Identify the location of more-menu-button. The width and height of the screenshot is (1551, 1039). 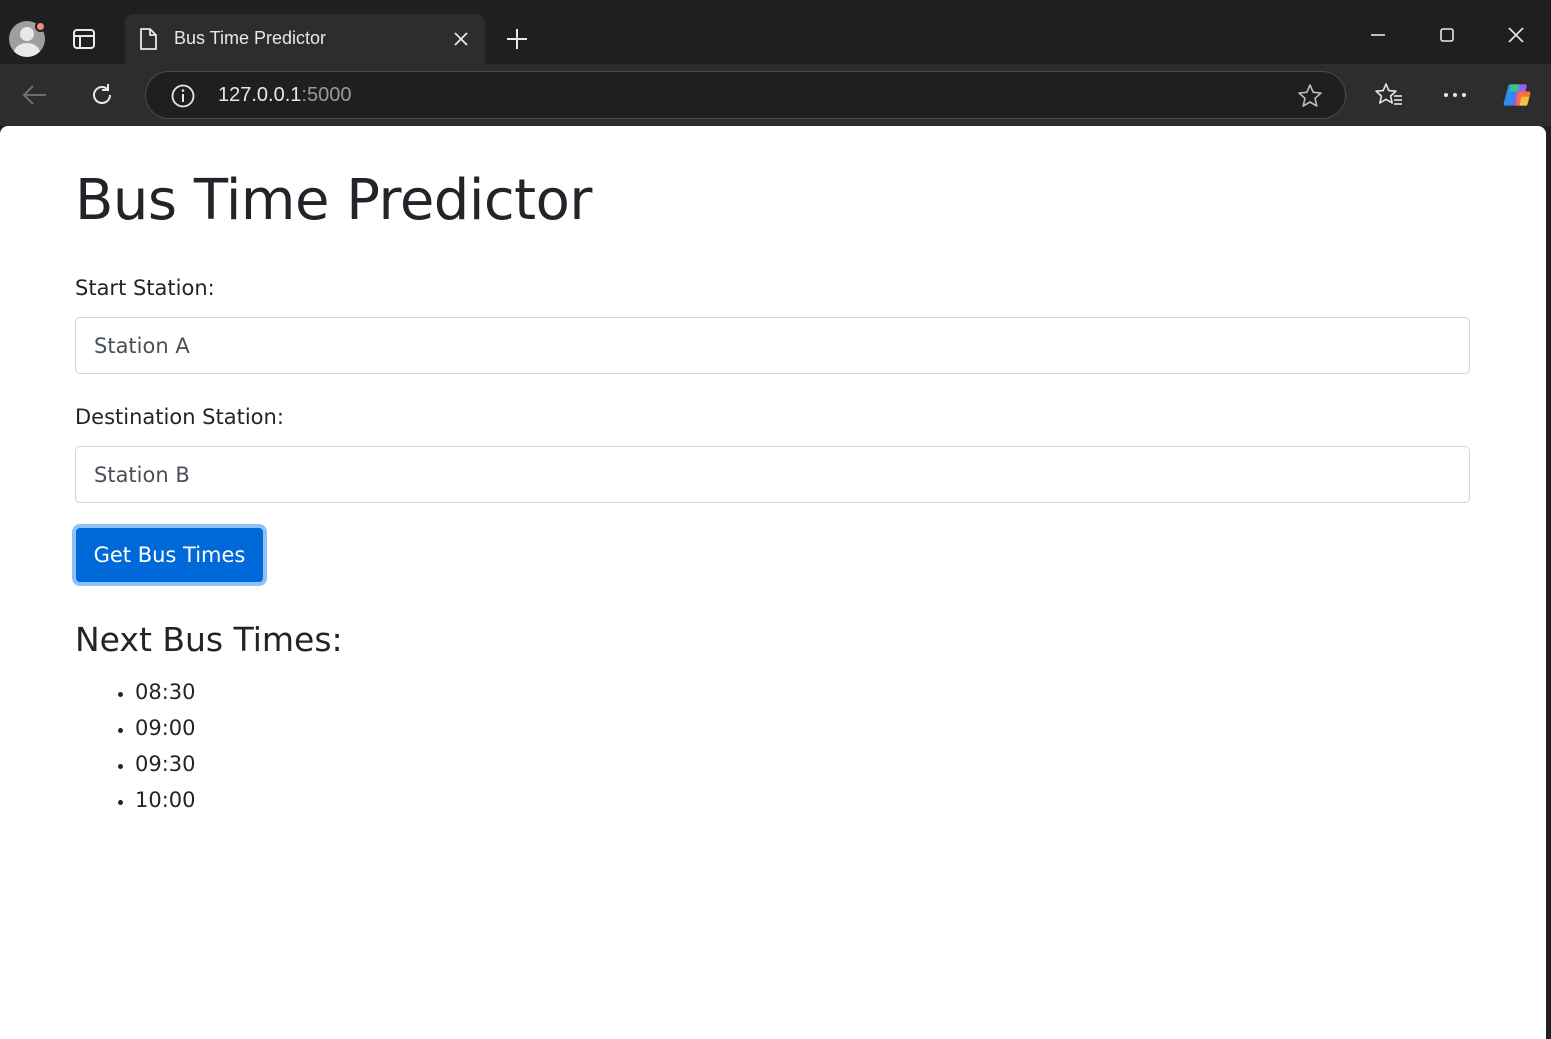
(1455, 95).